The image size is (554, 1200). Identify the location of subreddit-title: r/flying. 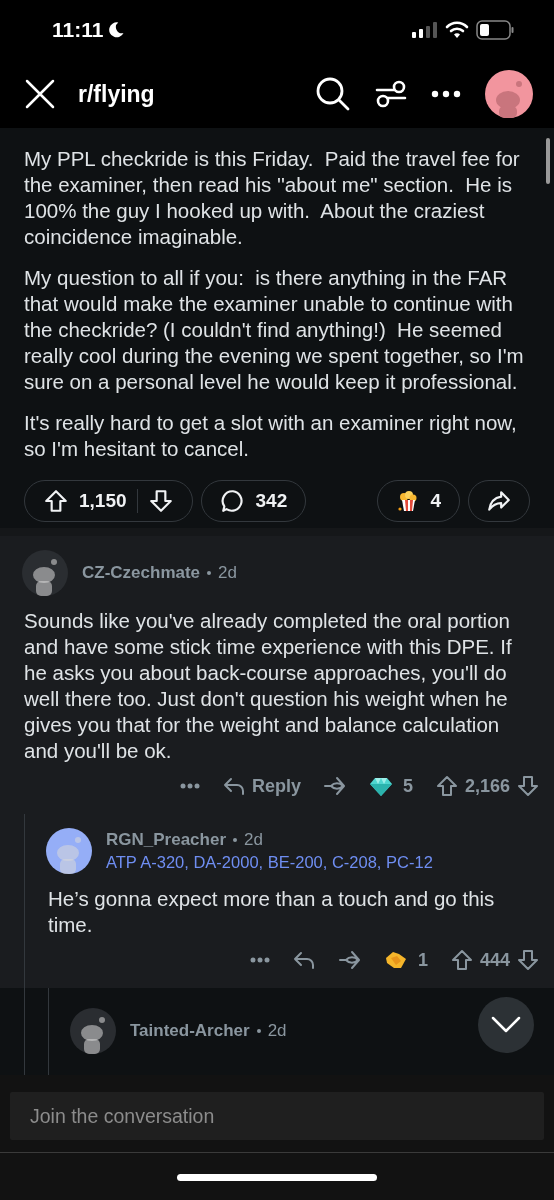
(116, 94).